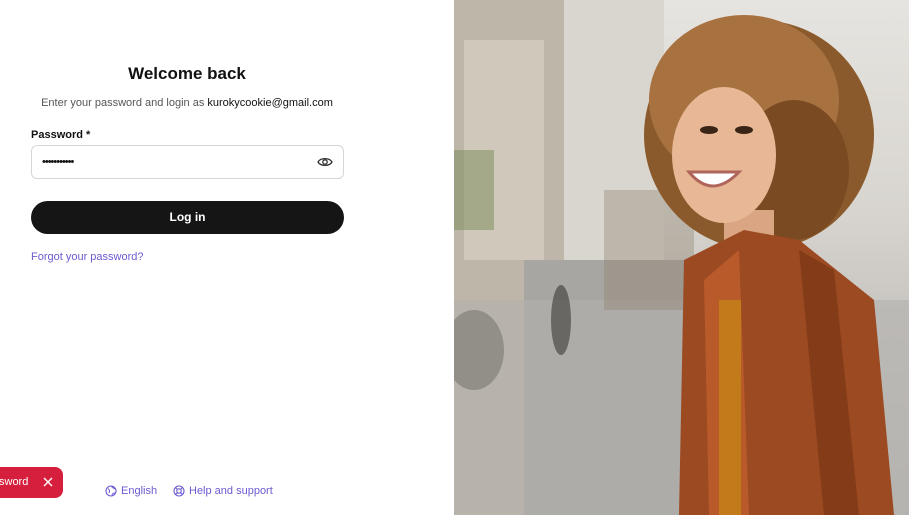 Image resolution: width=909 pixels, height=515 pixels. What do you see at coordinates (179, 491) in the screenshot?
I see `lifebuoy-icon` at bounding box center [179, 491].